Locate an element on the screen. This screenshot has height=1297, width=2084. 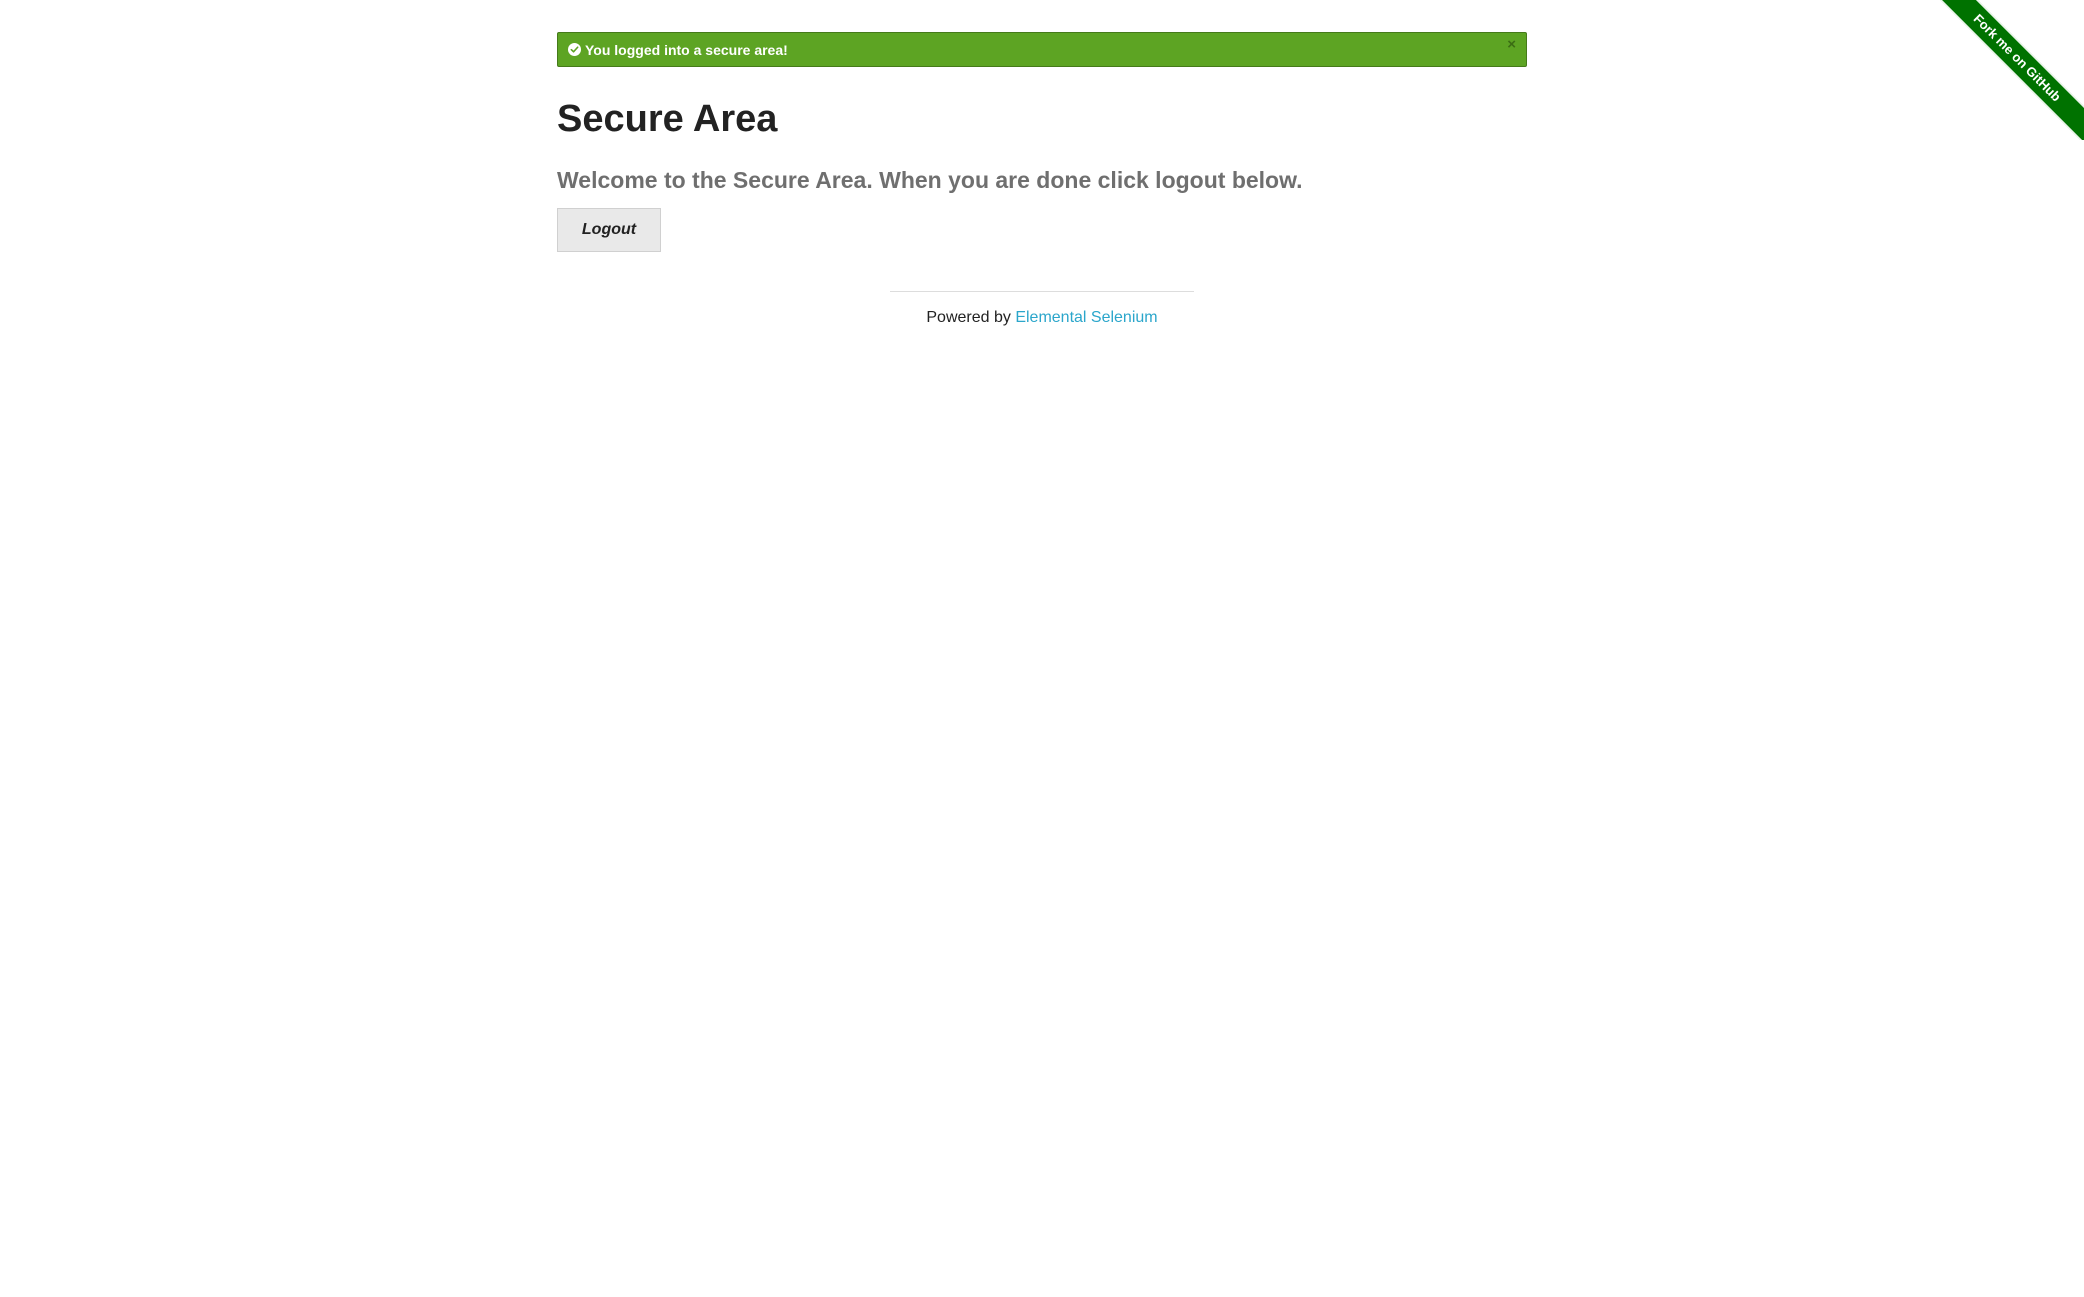
check-circle-icon is located at coordinates (574, 49).